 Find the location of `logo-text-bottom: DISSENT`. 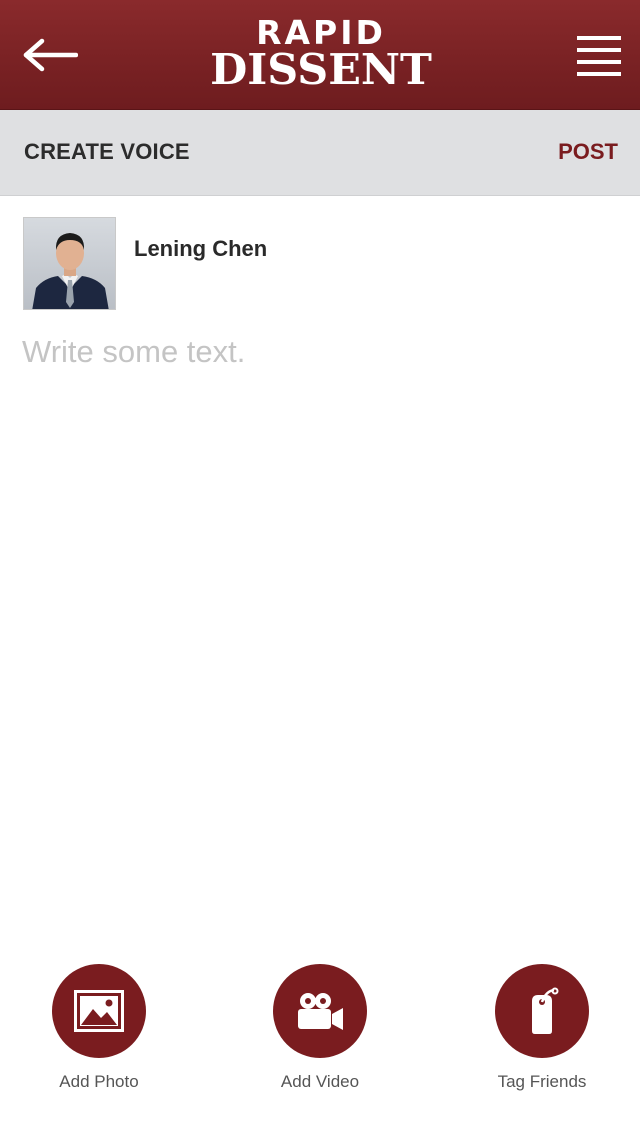

logo-text-bottom: DISSENT is located at coordinates (321, 69).